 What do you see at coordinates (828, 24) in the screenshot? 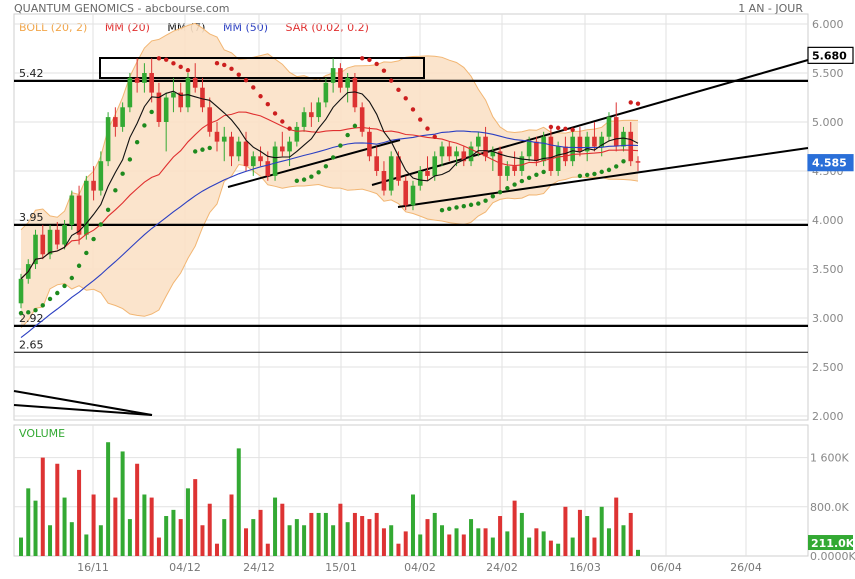
I see `price-tick-label: 6.000` at bounding box center [828, 24].